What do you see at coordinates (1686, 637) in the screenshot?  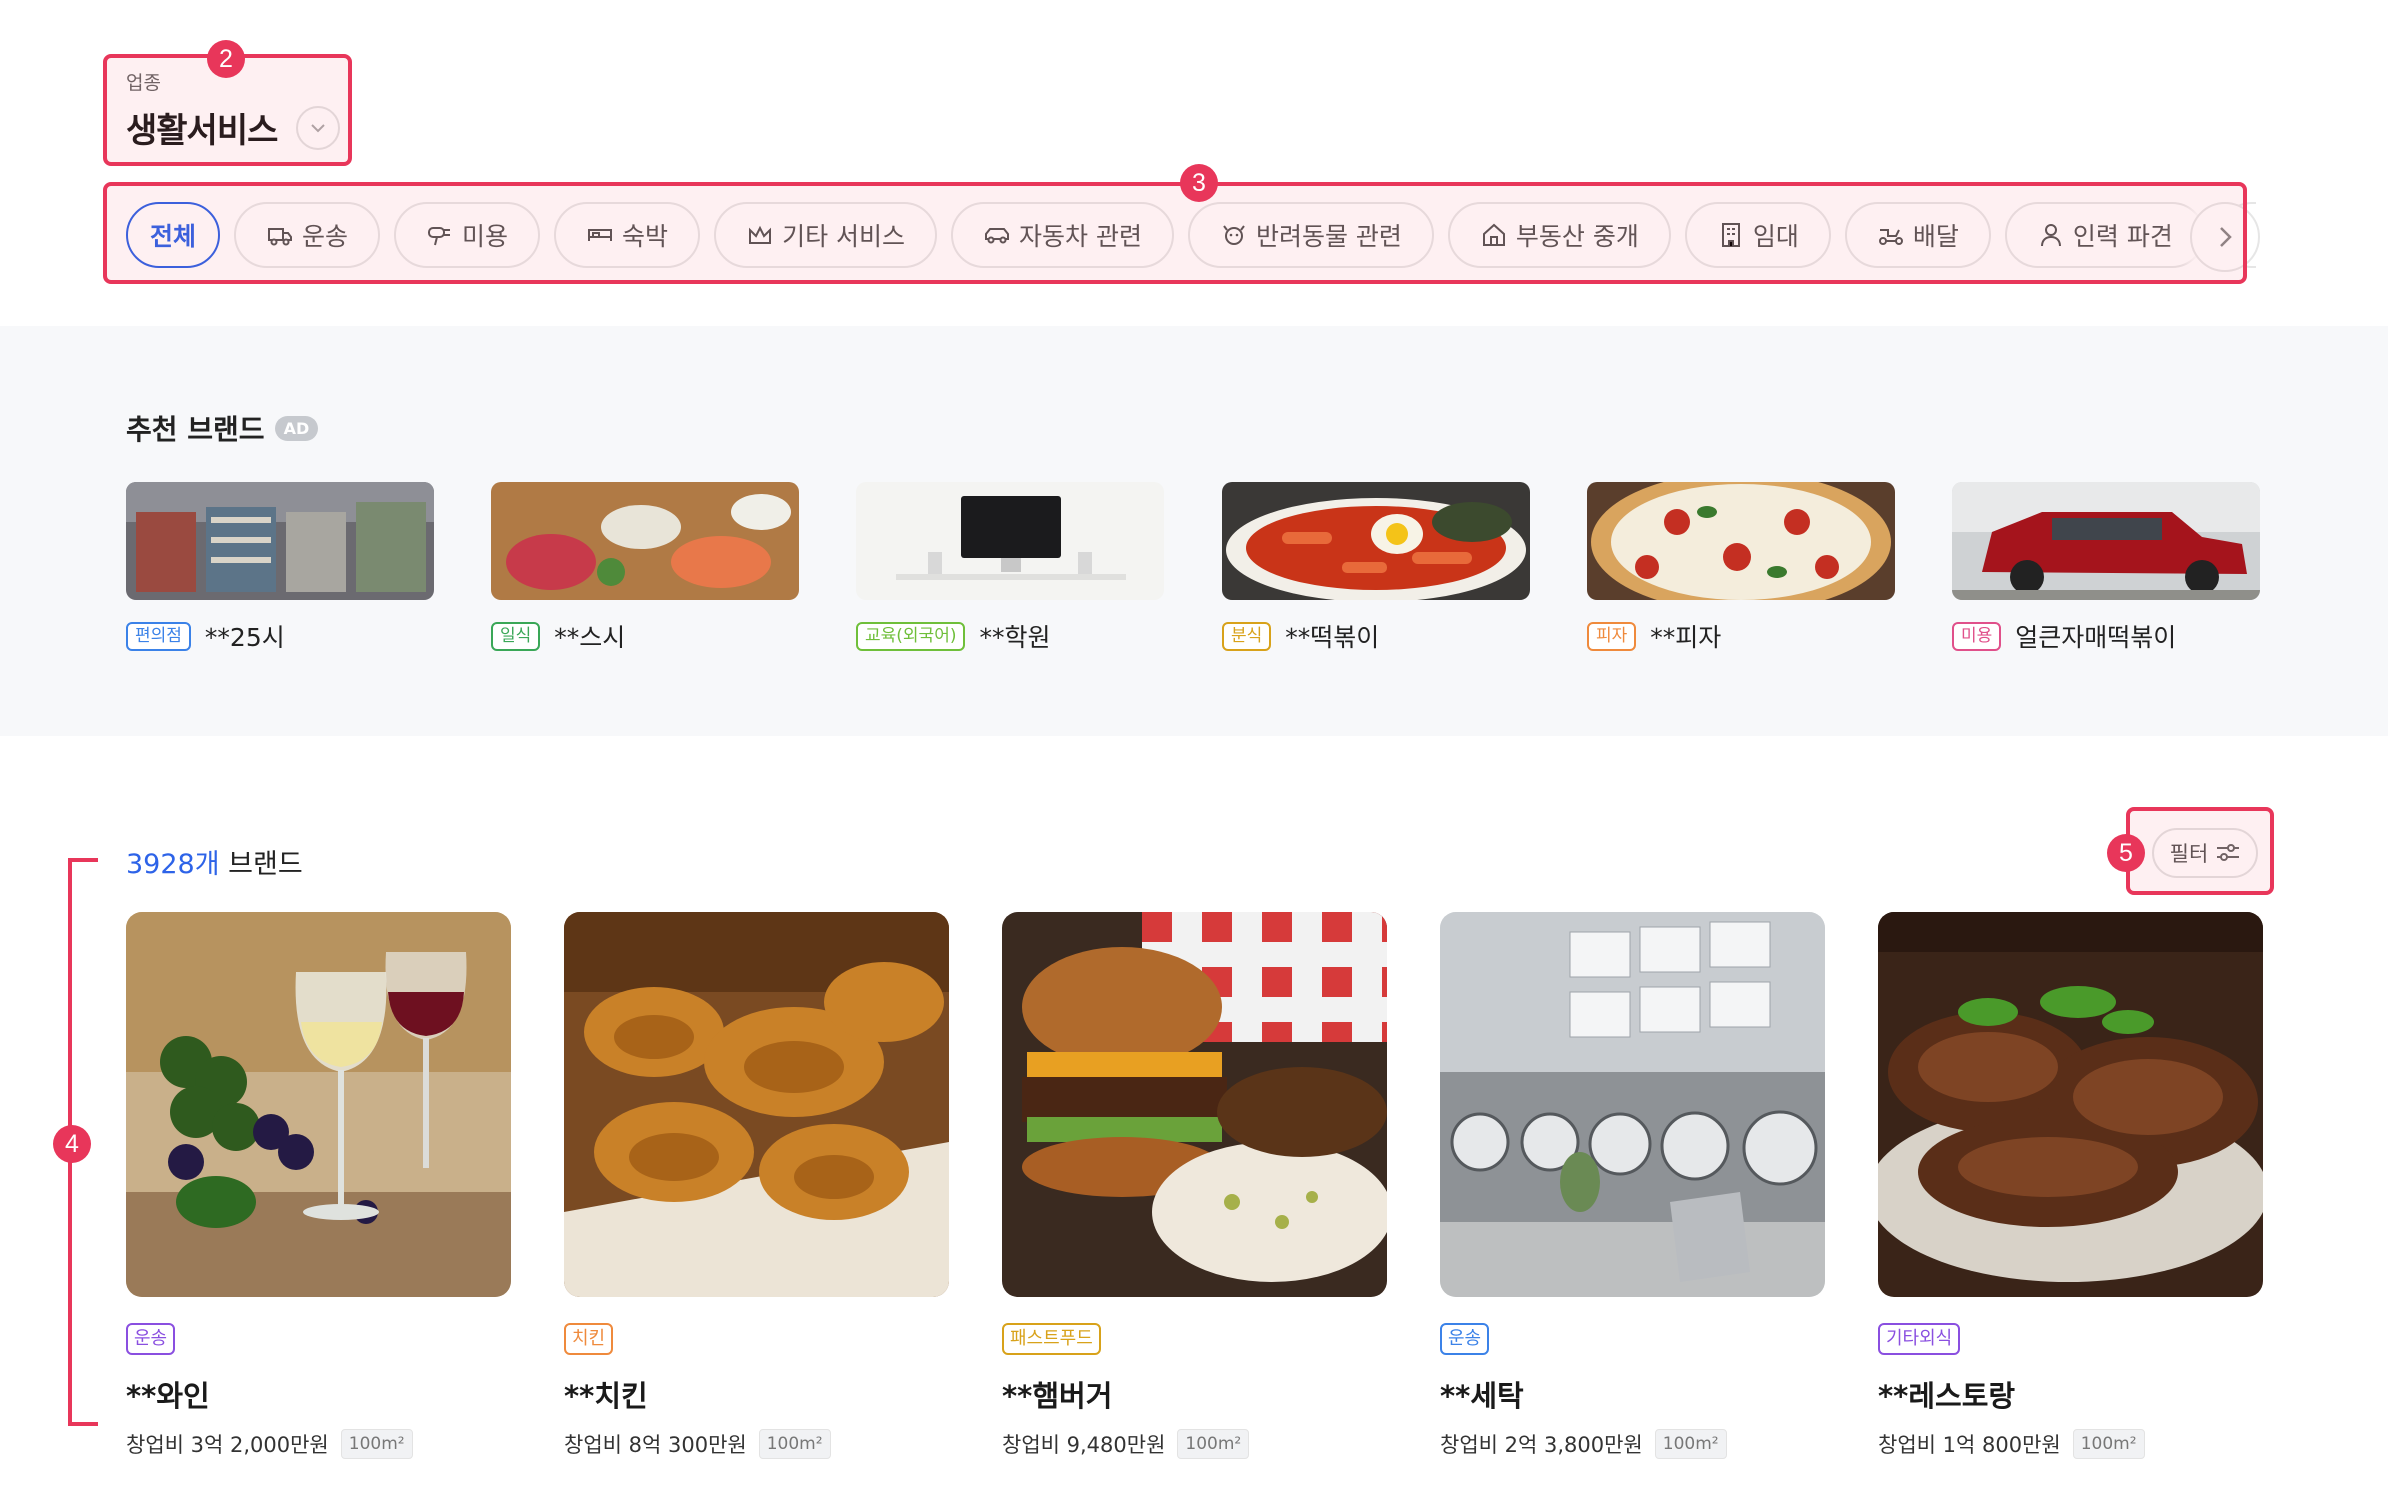 I see `brand-name: **피자` at bounding box center [1686, 637].